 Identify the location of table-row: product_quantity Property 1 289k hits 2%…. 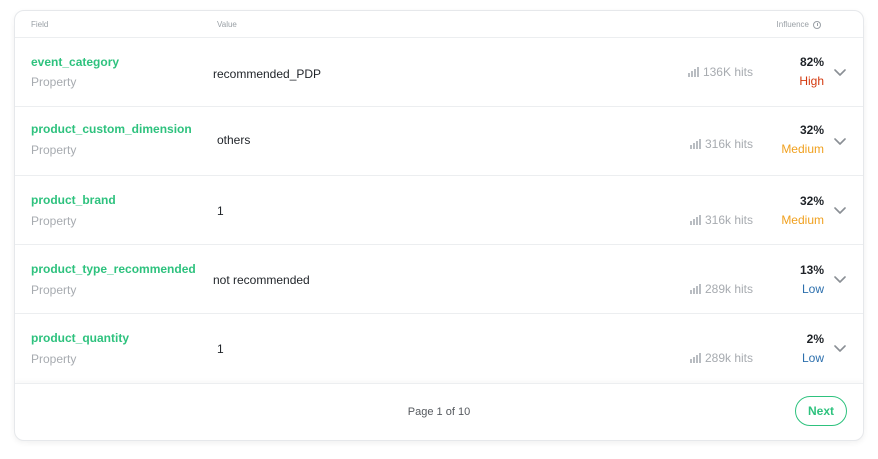
(439, 348).